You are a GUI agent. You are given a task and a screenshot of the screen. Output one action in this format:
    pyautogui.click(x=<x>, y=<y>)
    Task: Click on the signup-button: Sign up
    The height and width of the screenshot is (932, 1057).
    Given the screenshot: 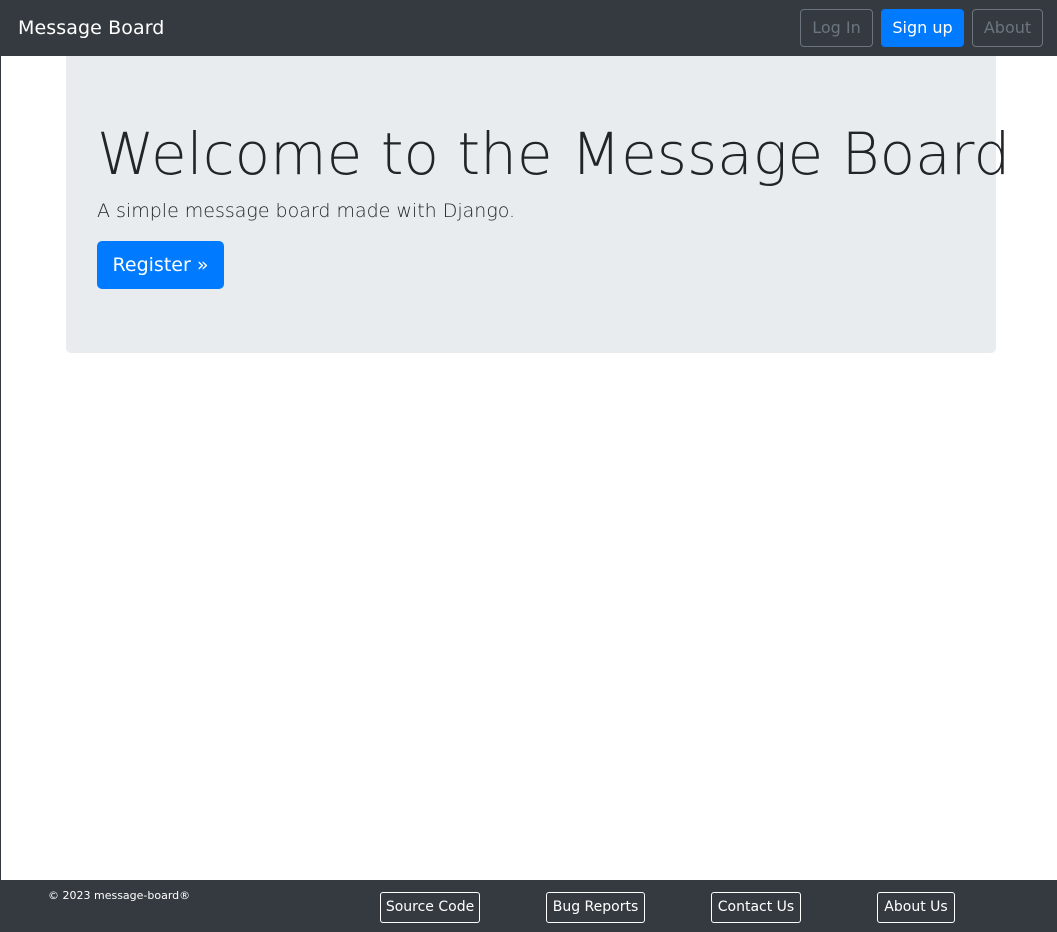 What is the action you would take?
    pyautogui.click(x=922, y=28)
    